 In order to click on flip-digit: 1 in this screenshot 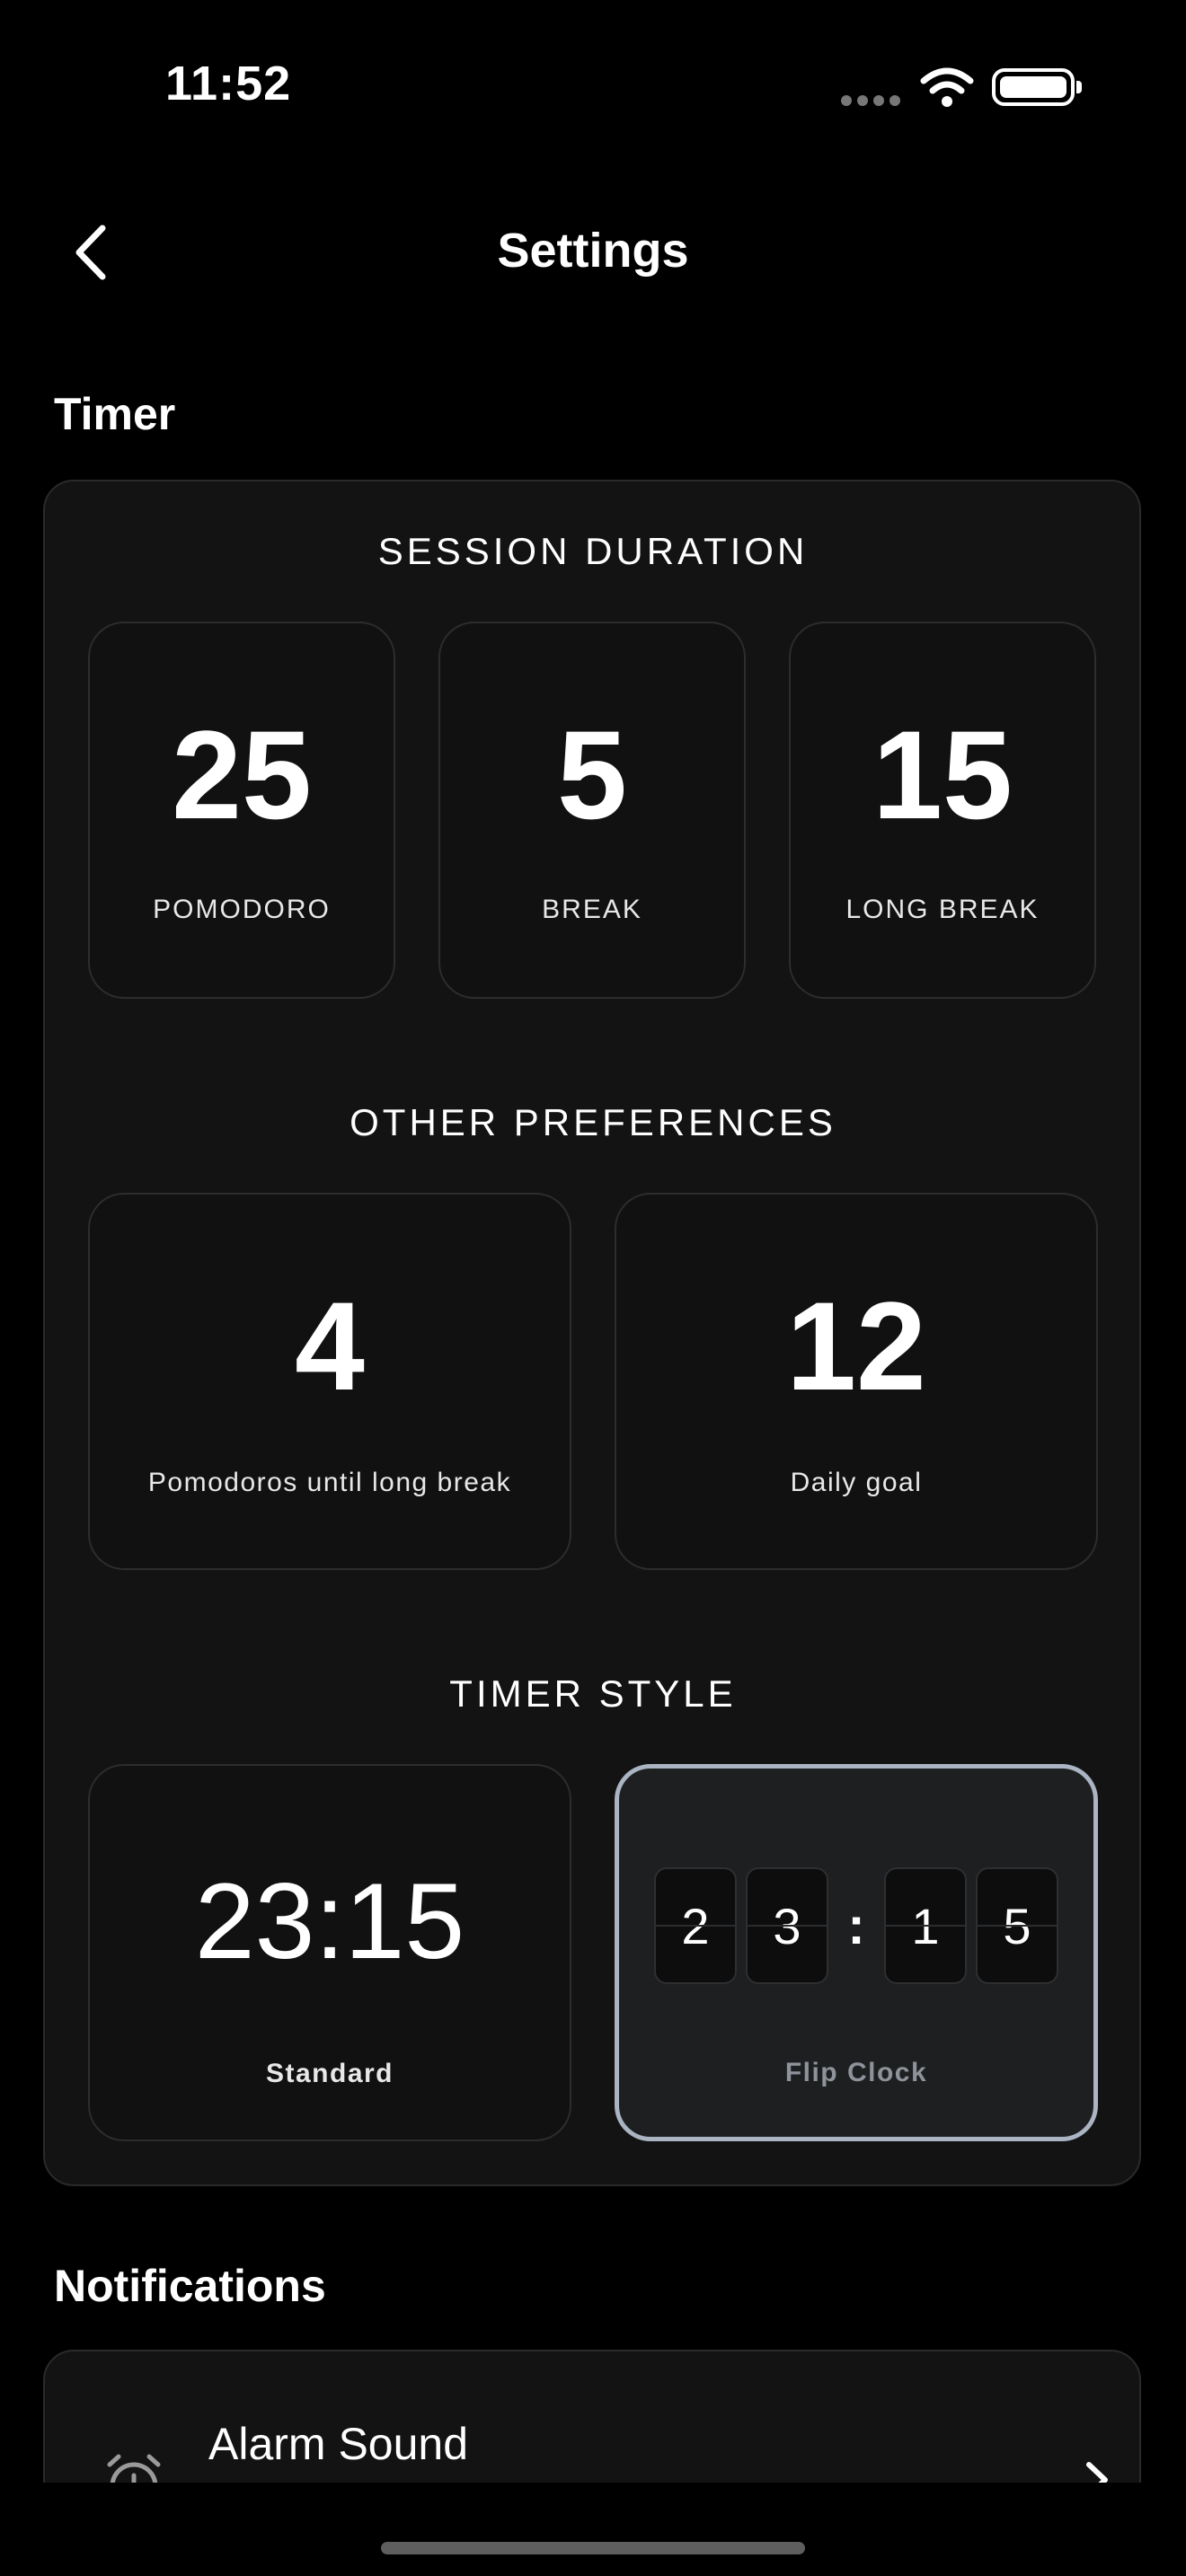, I will do `click(925, 1925)`.